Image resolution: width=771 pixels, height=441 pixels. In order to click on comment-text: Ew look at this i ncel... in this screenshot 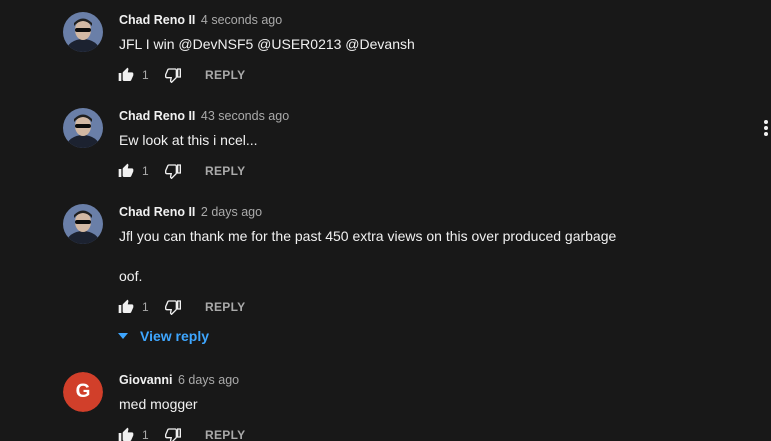, I will do `click(188, 140)`.